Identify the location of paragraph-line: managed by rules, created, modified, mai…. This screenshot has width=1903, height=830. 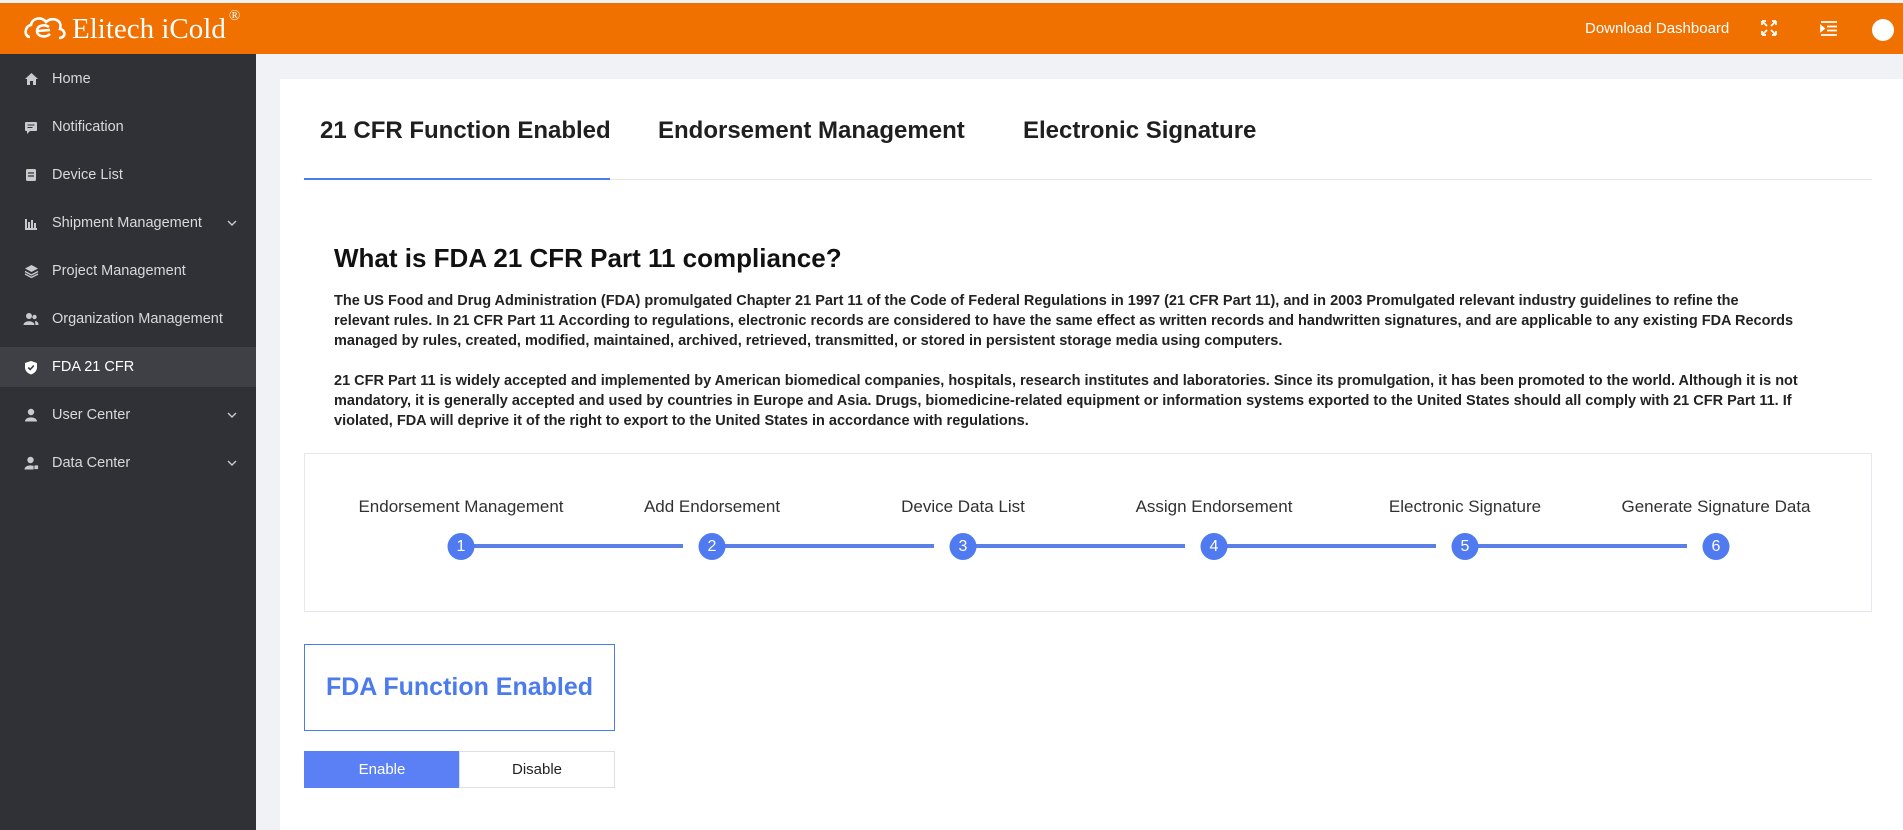
(808, 341).